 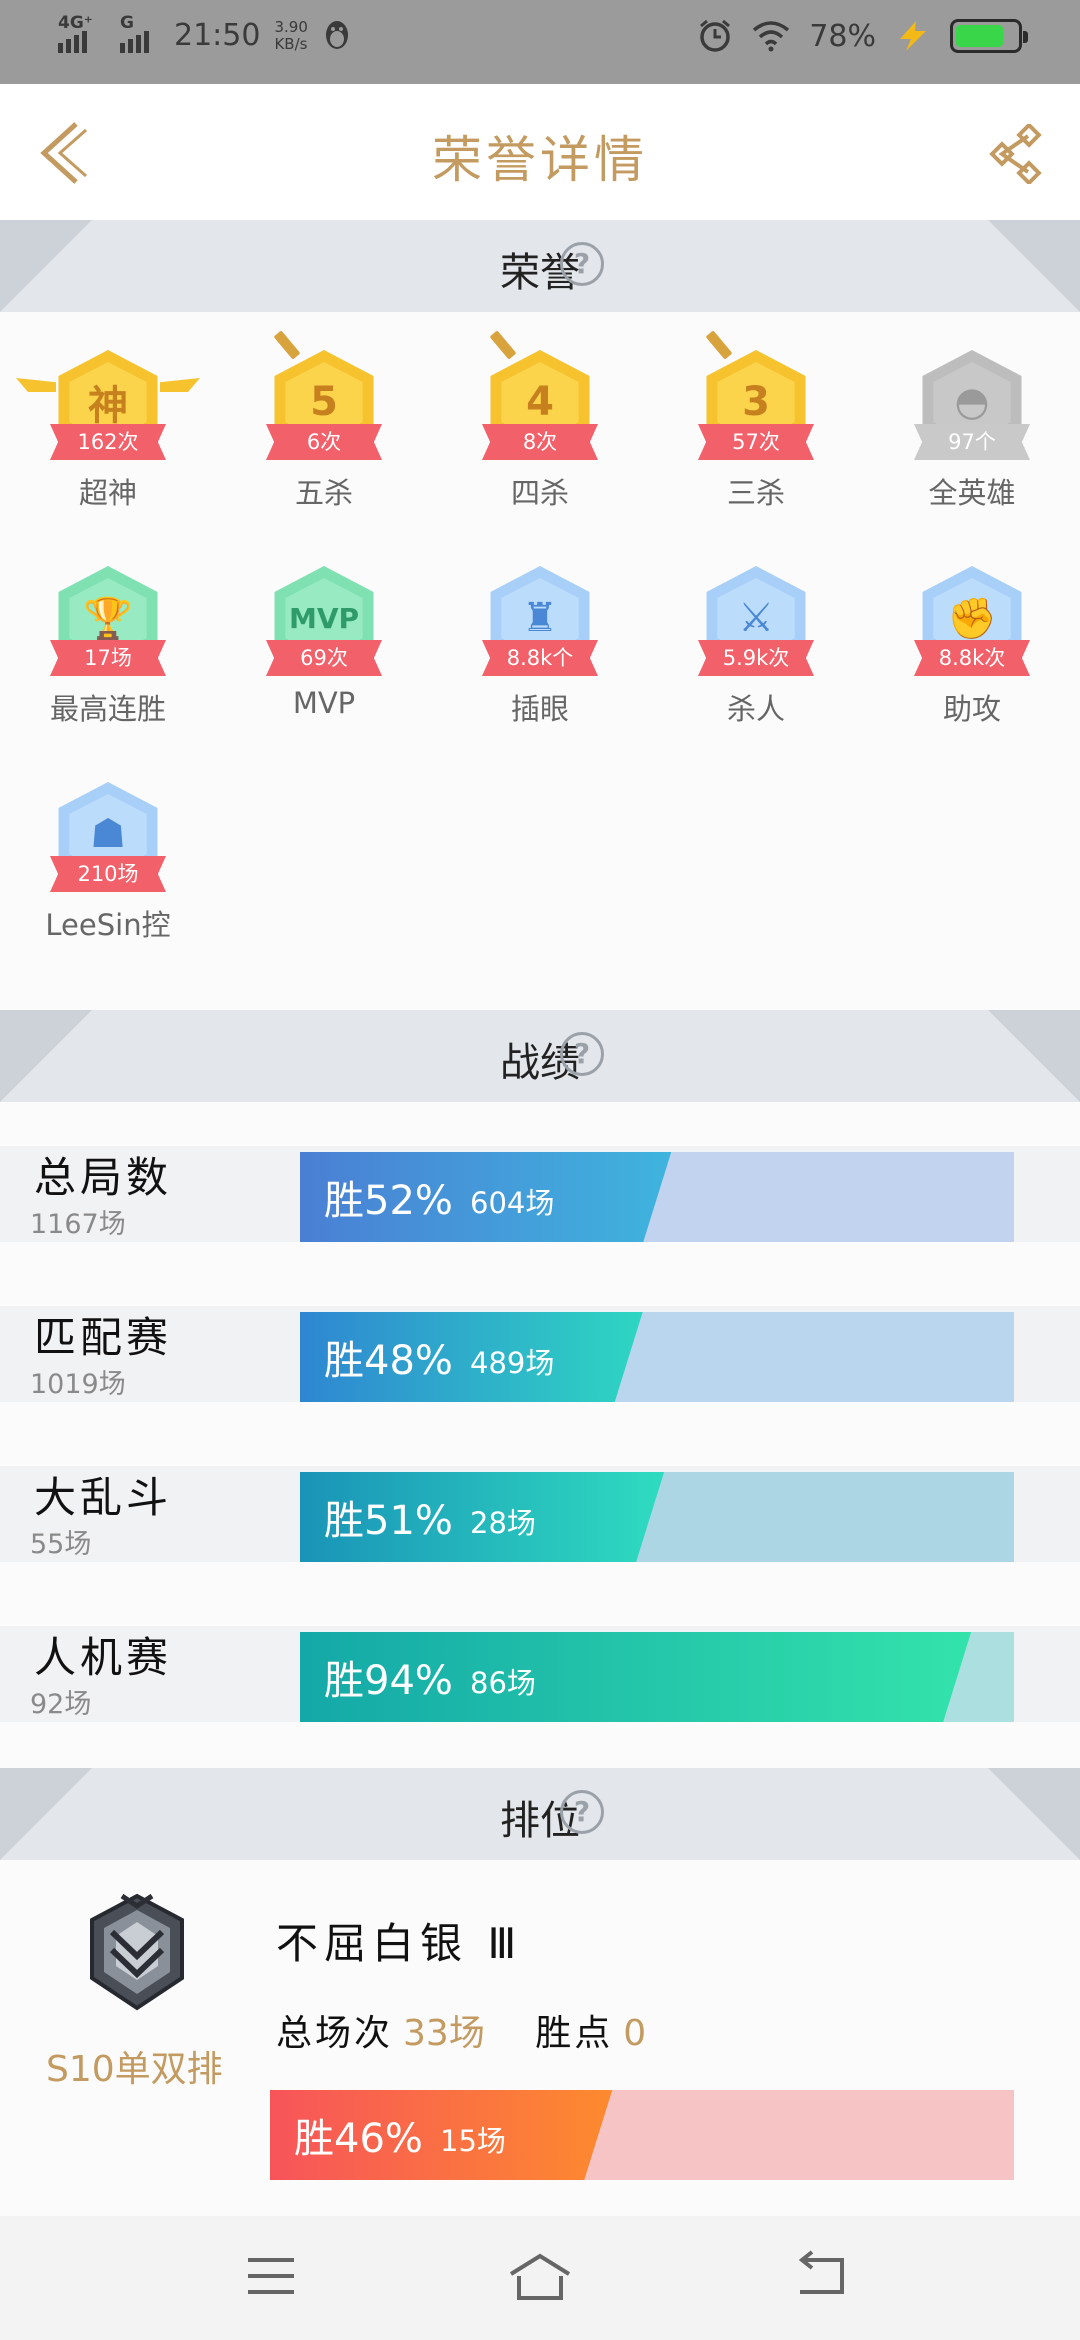 I want to click on record-mode-name: 大乱斗, so click(x=103, y=1497).